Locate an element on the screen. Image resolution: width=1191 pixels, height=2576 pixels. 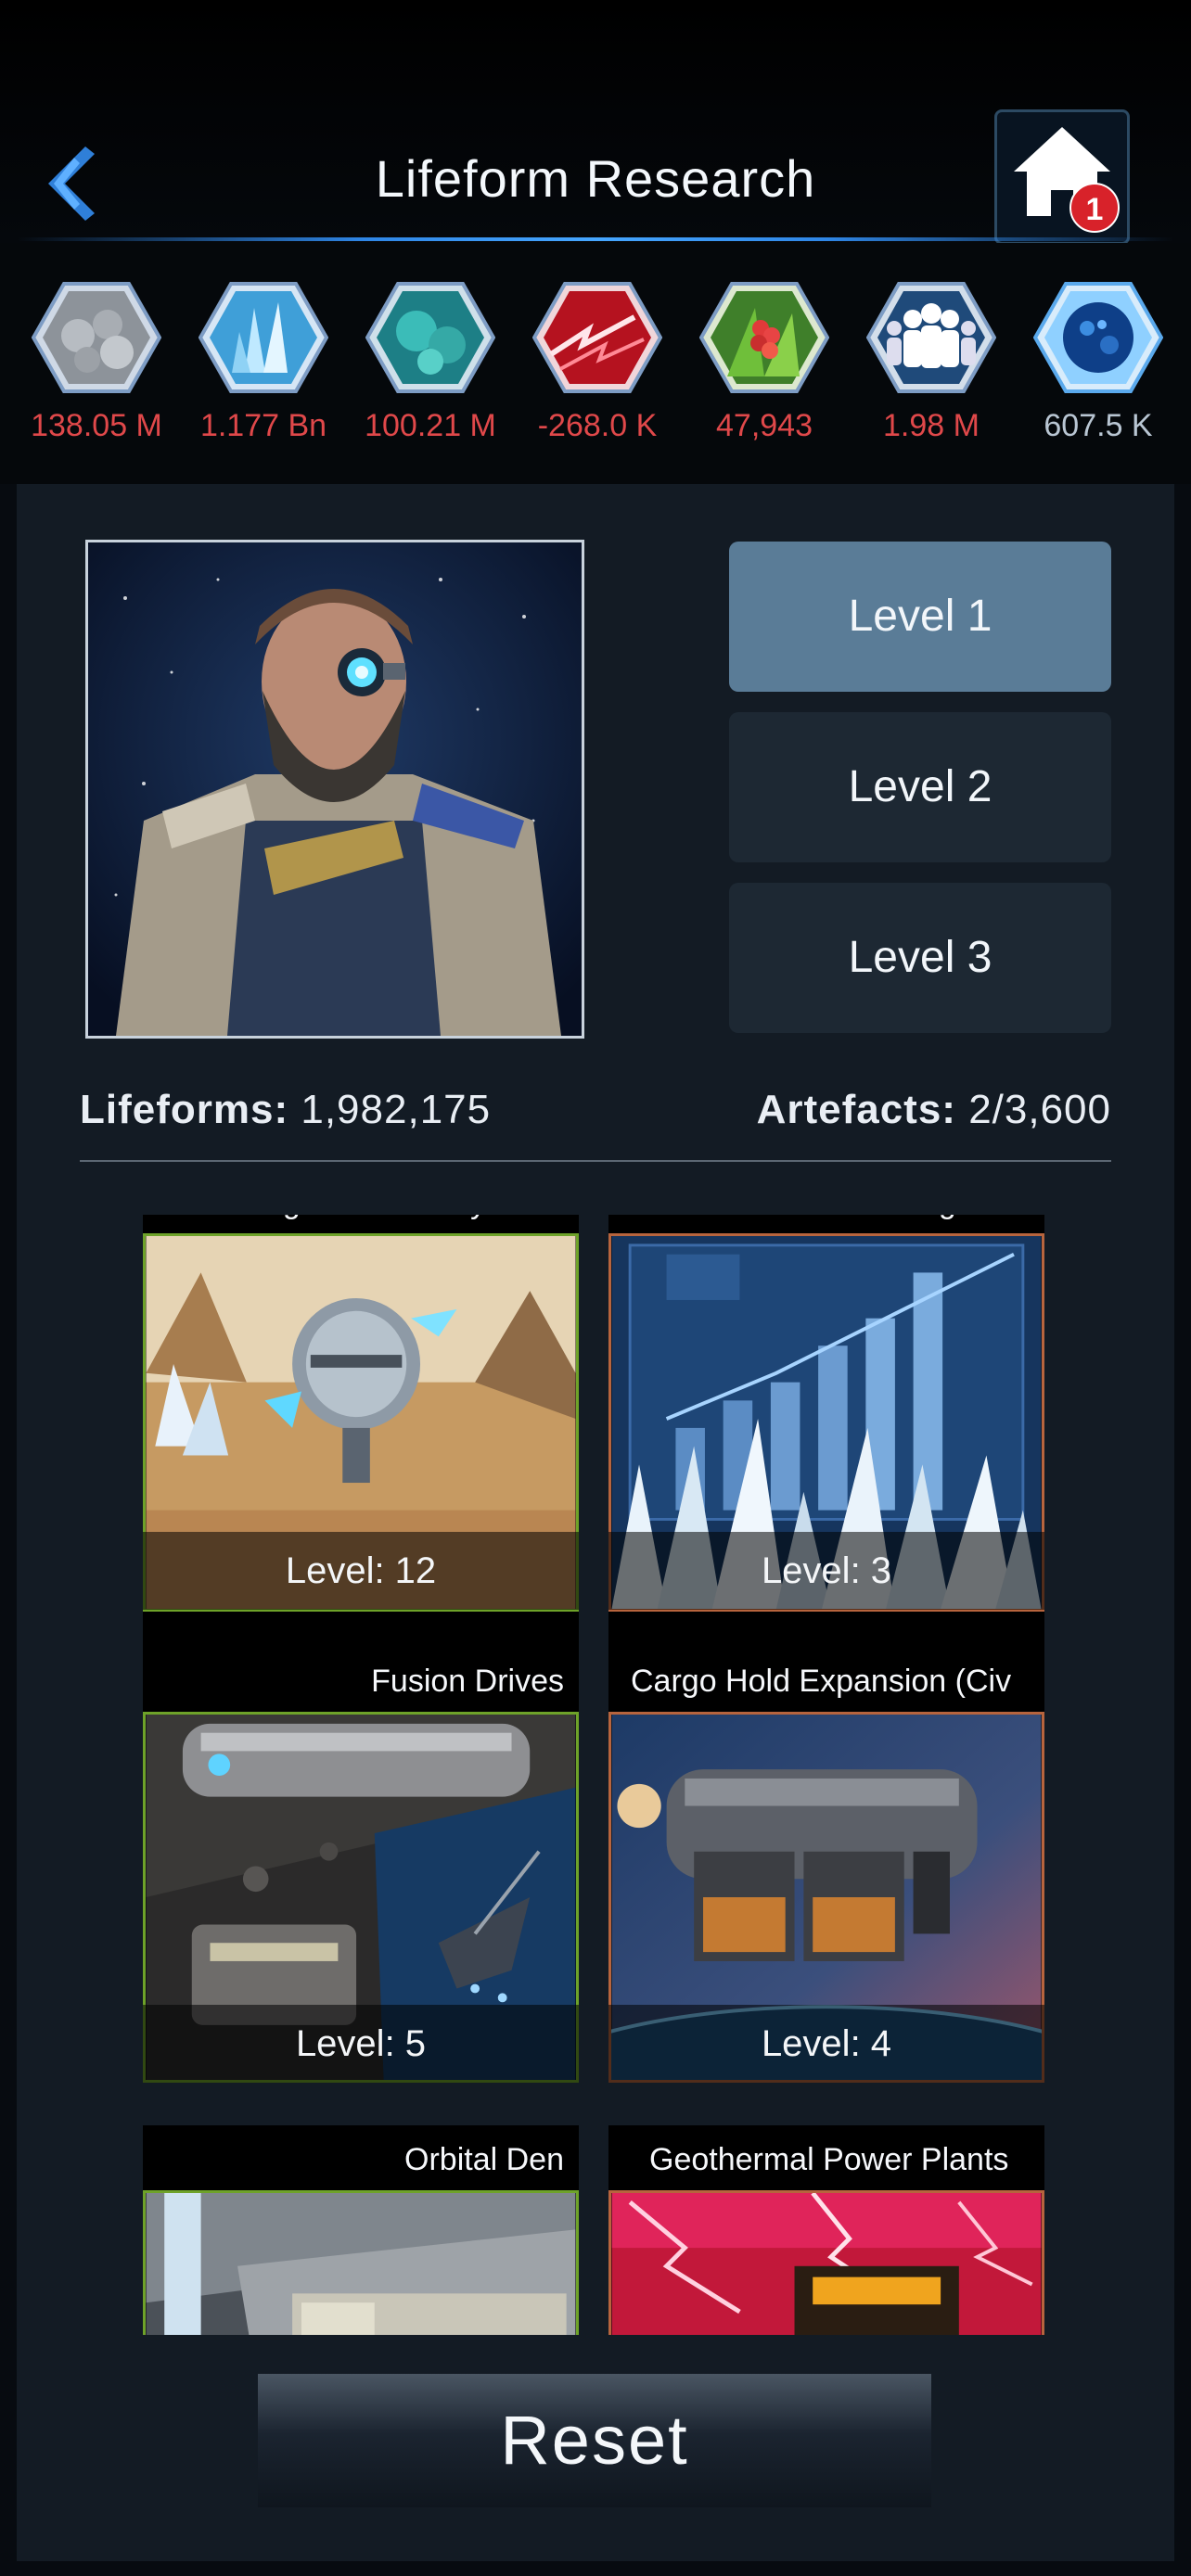
artefacts-stat: Artefacts: 2/3,600 is located at coordinates (934, 1110).